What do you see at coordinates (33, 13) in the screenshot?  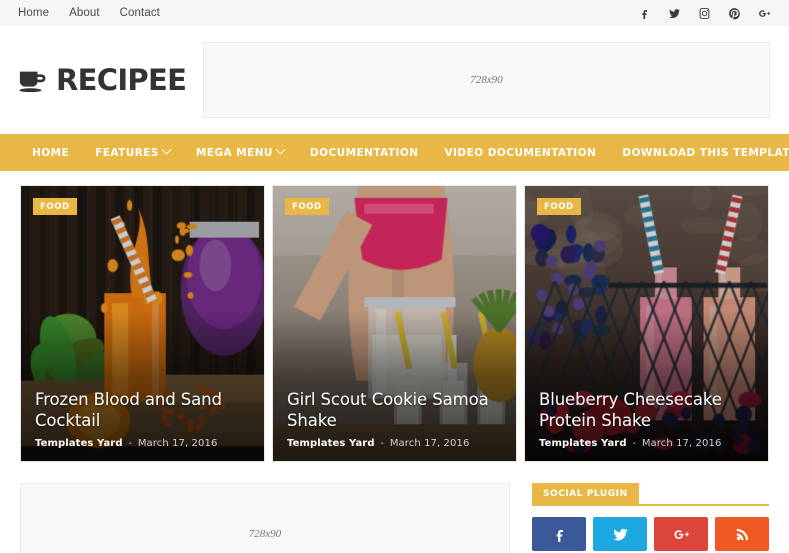 I see `topbar-link-home: Home` at bounding box center [33, 13].